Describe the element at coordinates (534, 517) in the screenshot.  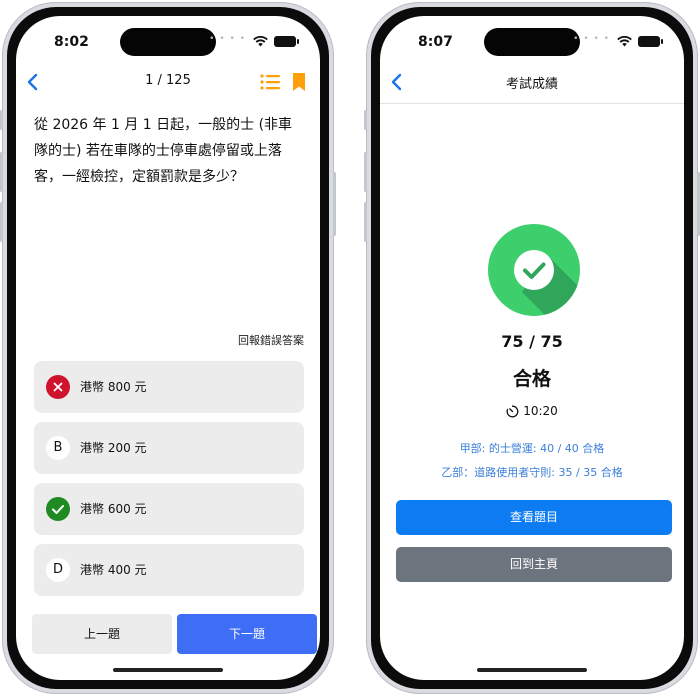
I see `review-questions-button: 查看題目` at that location.